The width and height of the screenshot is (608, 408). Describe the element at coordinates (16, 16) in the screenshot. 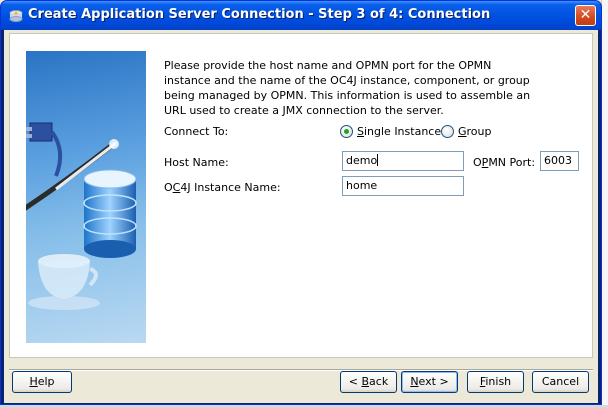

I see `app-server-icon` at that location.